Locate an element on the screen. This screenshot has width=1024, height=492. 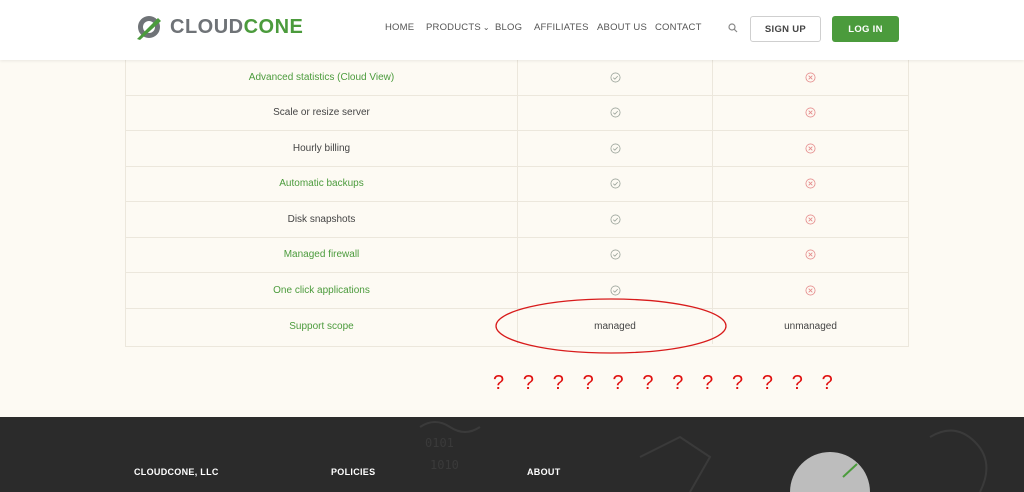
footer-decoration-icon: 0101 1010 is located at coordinates (703, 456).